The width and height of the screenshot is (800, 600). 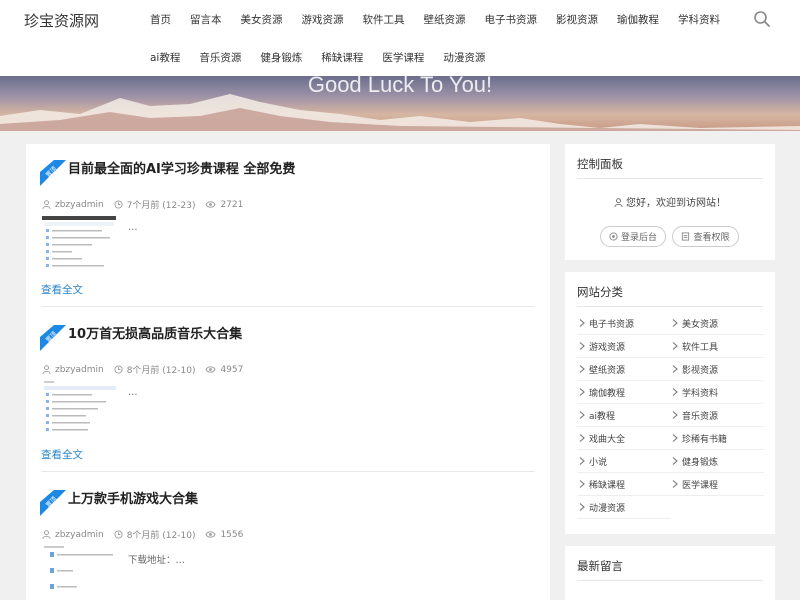 I want to click on permissions-button: 查看权限, so click(x=705, y=236).